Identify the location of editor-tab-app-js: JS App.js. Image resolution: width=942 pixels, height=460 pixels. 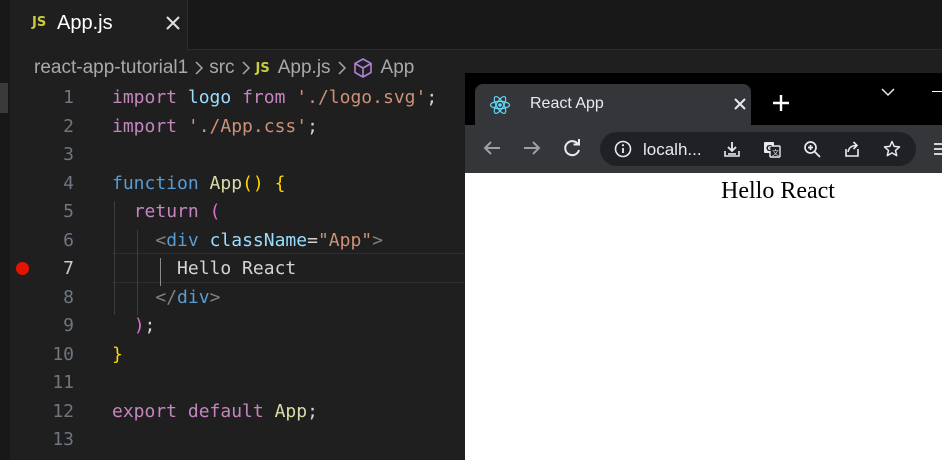
(99, 25).